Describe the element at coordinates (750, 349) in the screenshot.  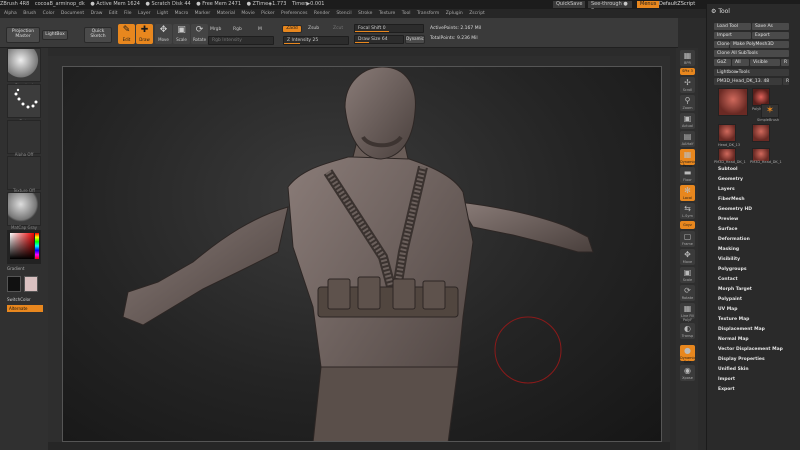
I see `subpalette-vector-displacement-map: Vector Displacement Map` at that location.